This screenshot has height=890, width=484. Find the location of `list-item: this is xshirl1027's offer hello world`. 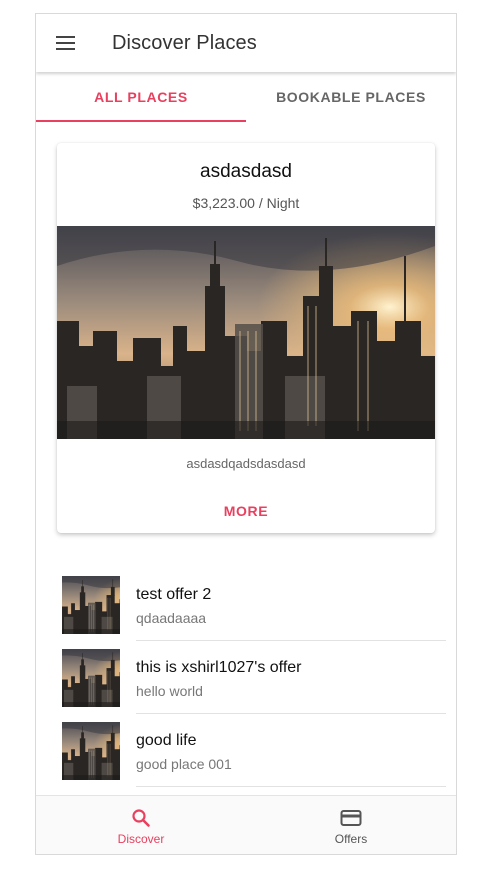

list-item: this is xshirl1027's offer hello world is located at coordinates (251, 677).